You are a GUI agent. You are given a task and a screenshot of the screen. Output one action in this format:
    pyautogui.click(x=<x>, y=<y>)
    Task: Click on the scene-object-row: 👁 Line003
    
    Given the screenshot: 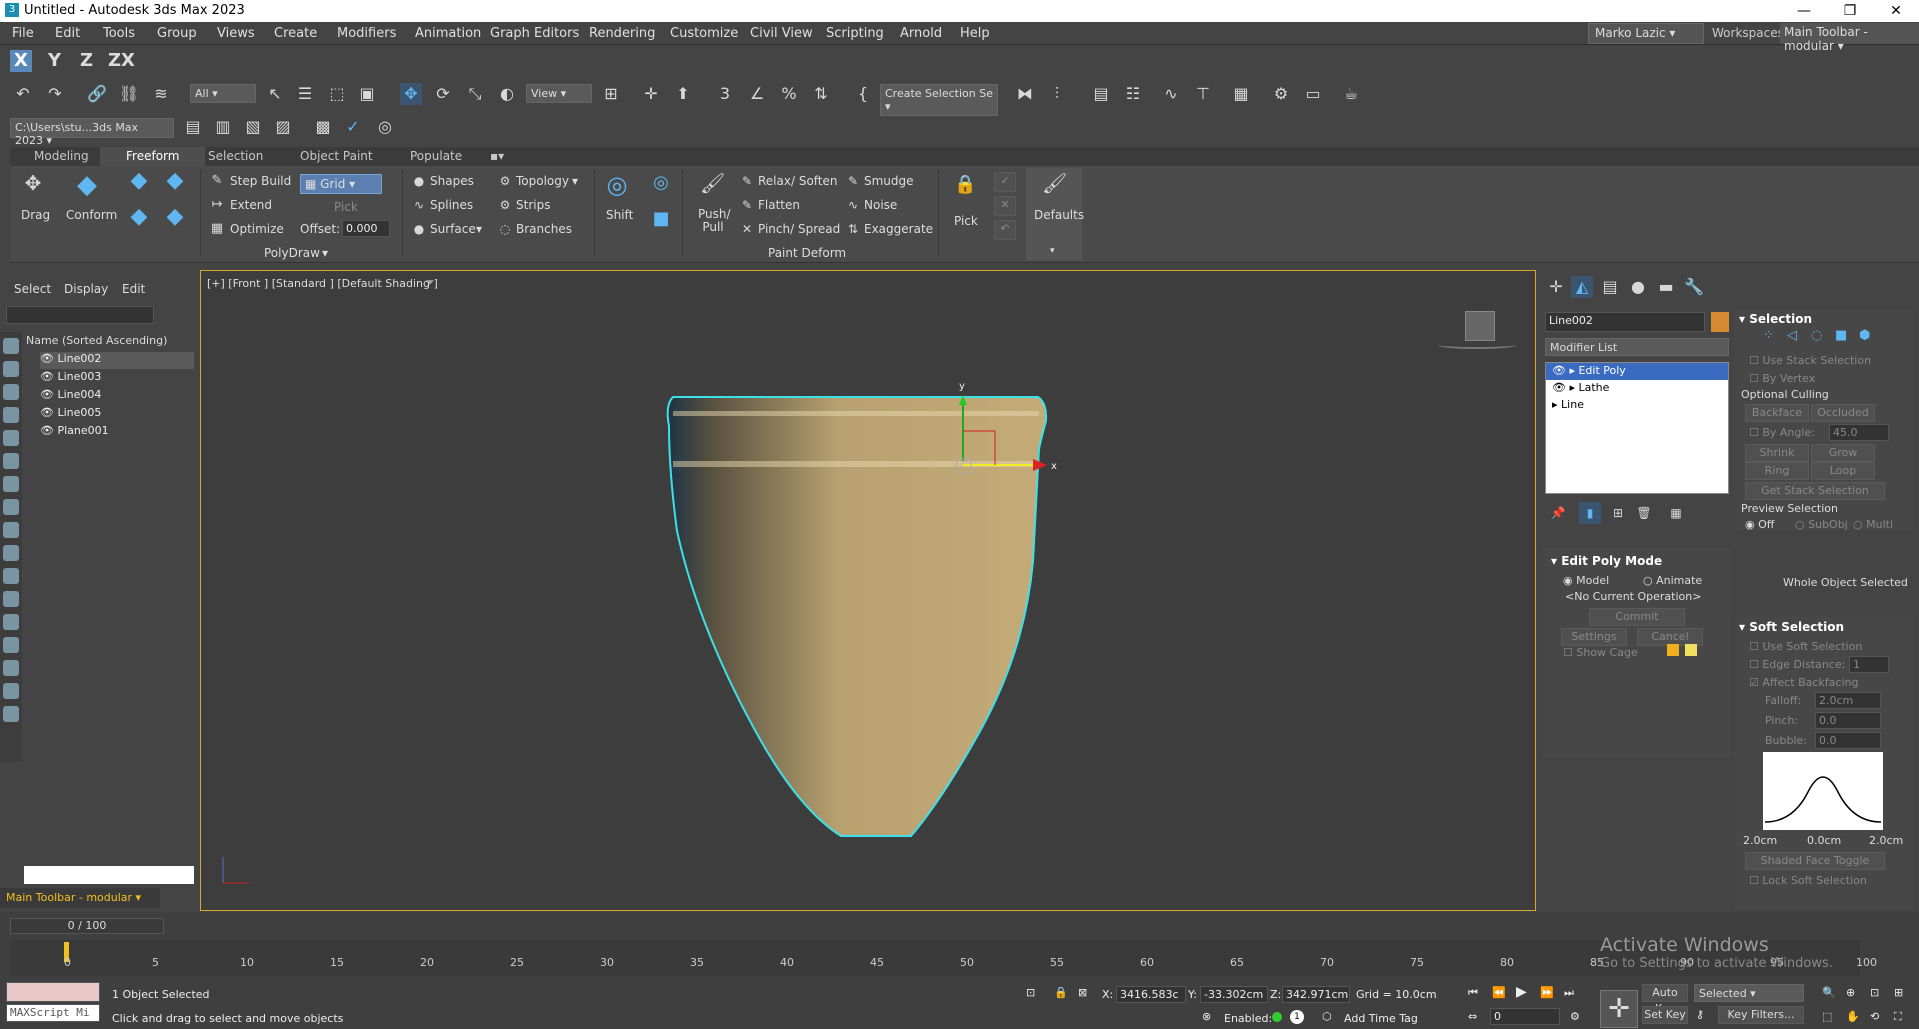 What is the action you would take?
    pyautogui.click(x=117, y=378)
    